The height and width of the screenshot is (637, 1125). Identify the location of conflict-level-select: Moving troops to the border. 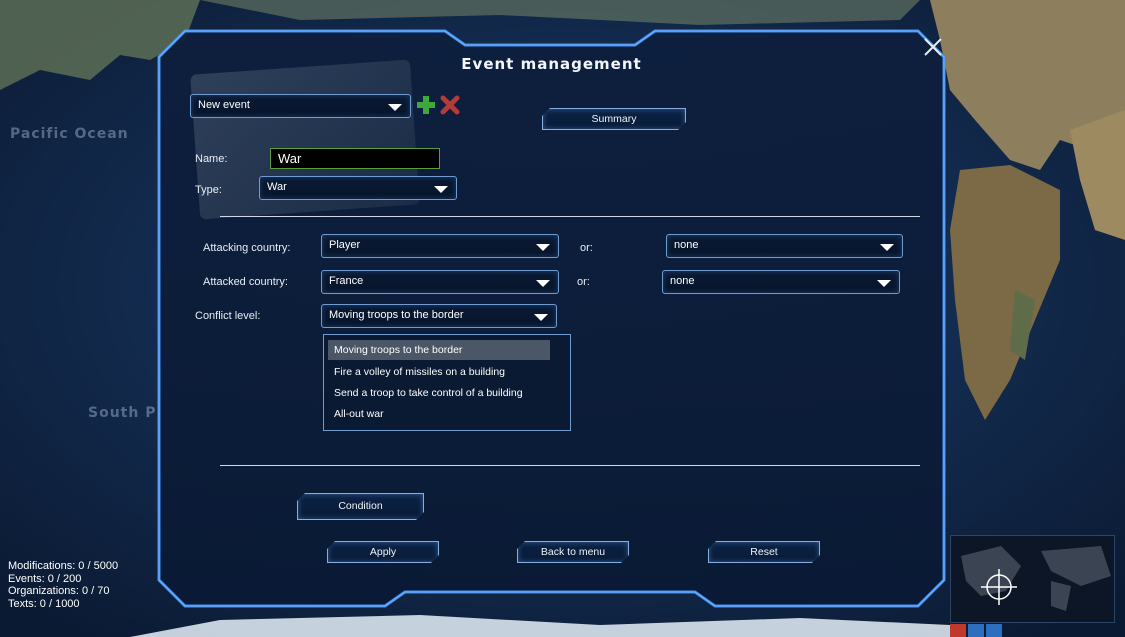
(439, 316).